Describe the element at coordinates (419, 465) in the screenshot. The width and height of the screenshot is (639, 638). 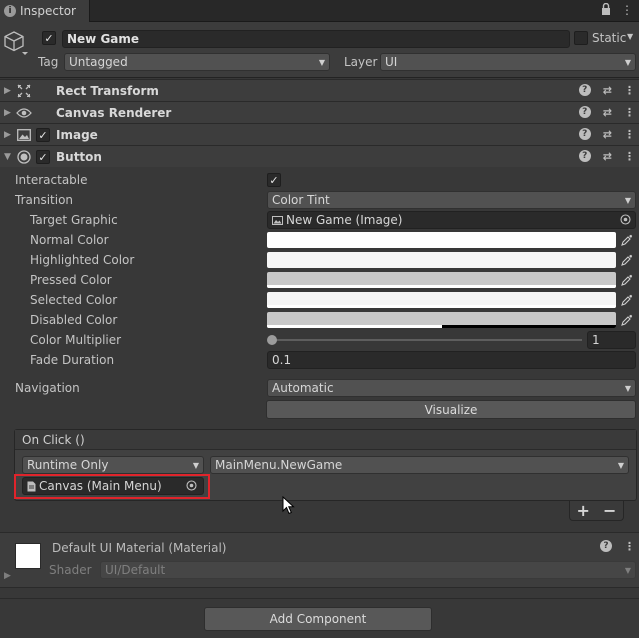
I see `function-dropdown: MainMenu.NewGame ▼` at that location.